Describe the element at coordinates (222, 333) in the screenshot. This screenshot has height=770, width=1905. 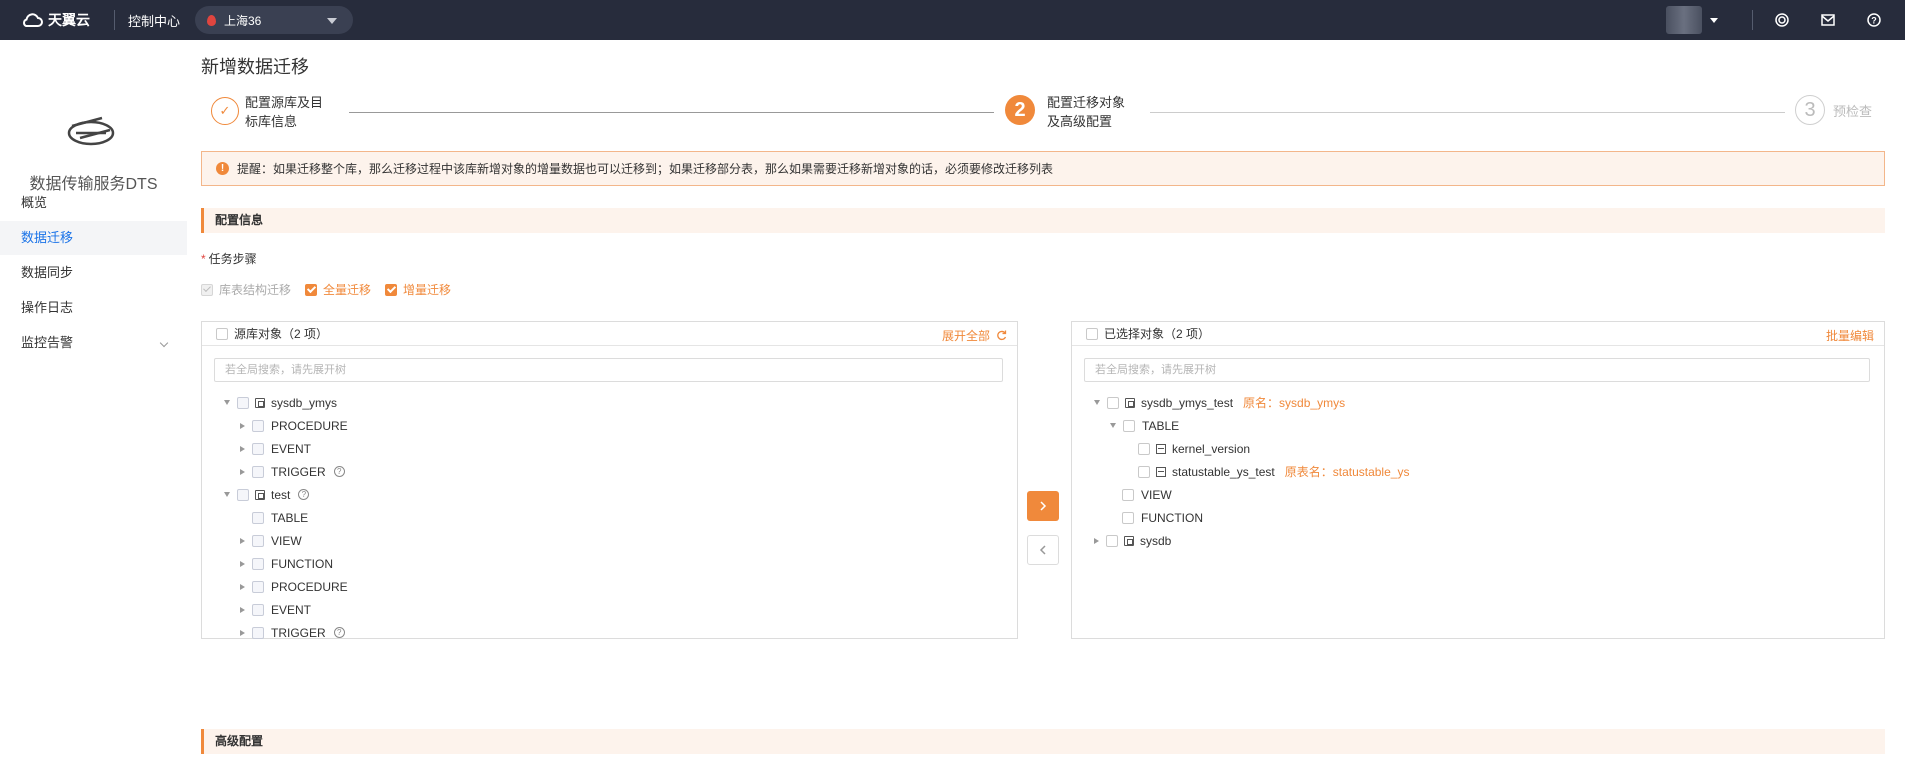
I see `select-all-source-checkbox` at that location.